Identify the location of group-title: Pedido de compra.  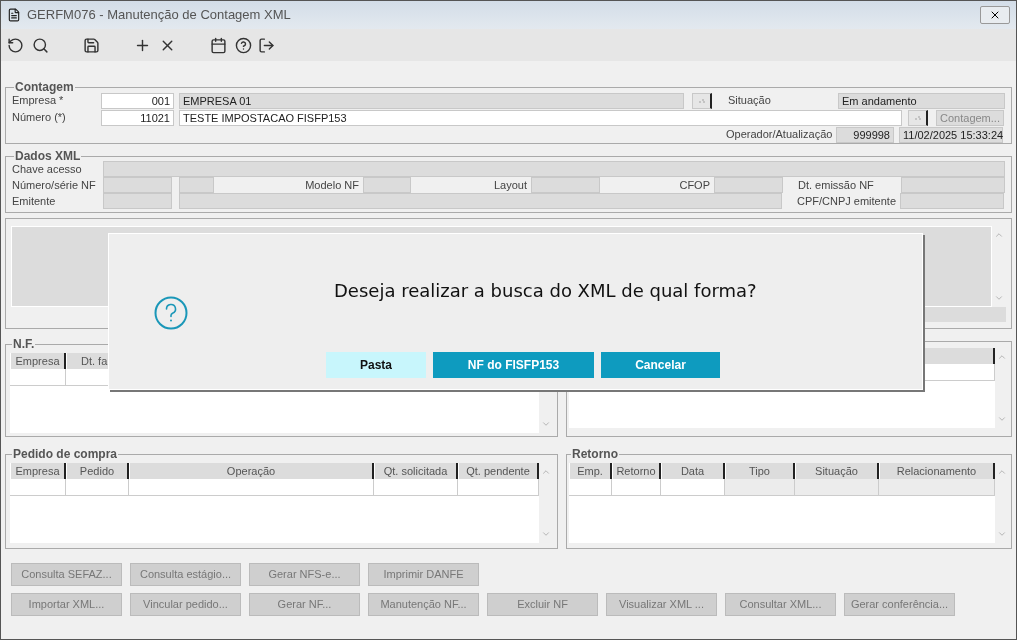
(65, 454).